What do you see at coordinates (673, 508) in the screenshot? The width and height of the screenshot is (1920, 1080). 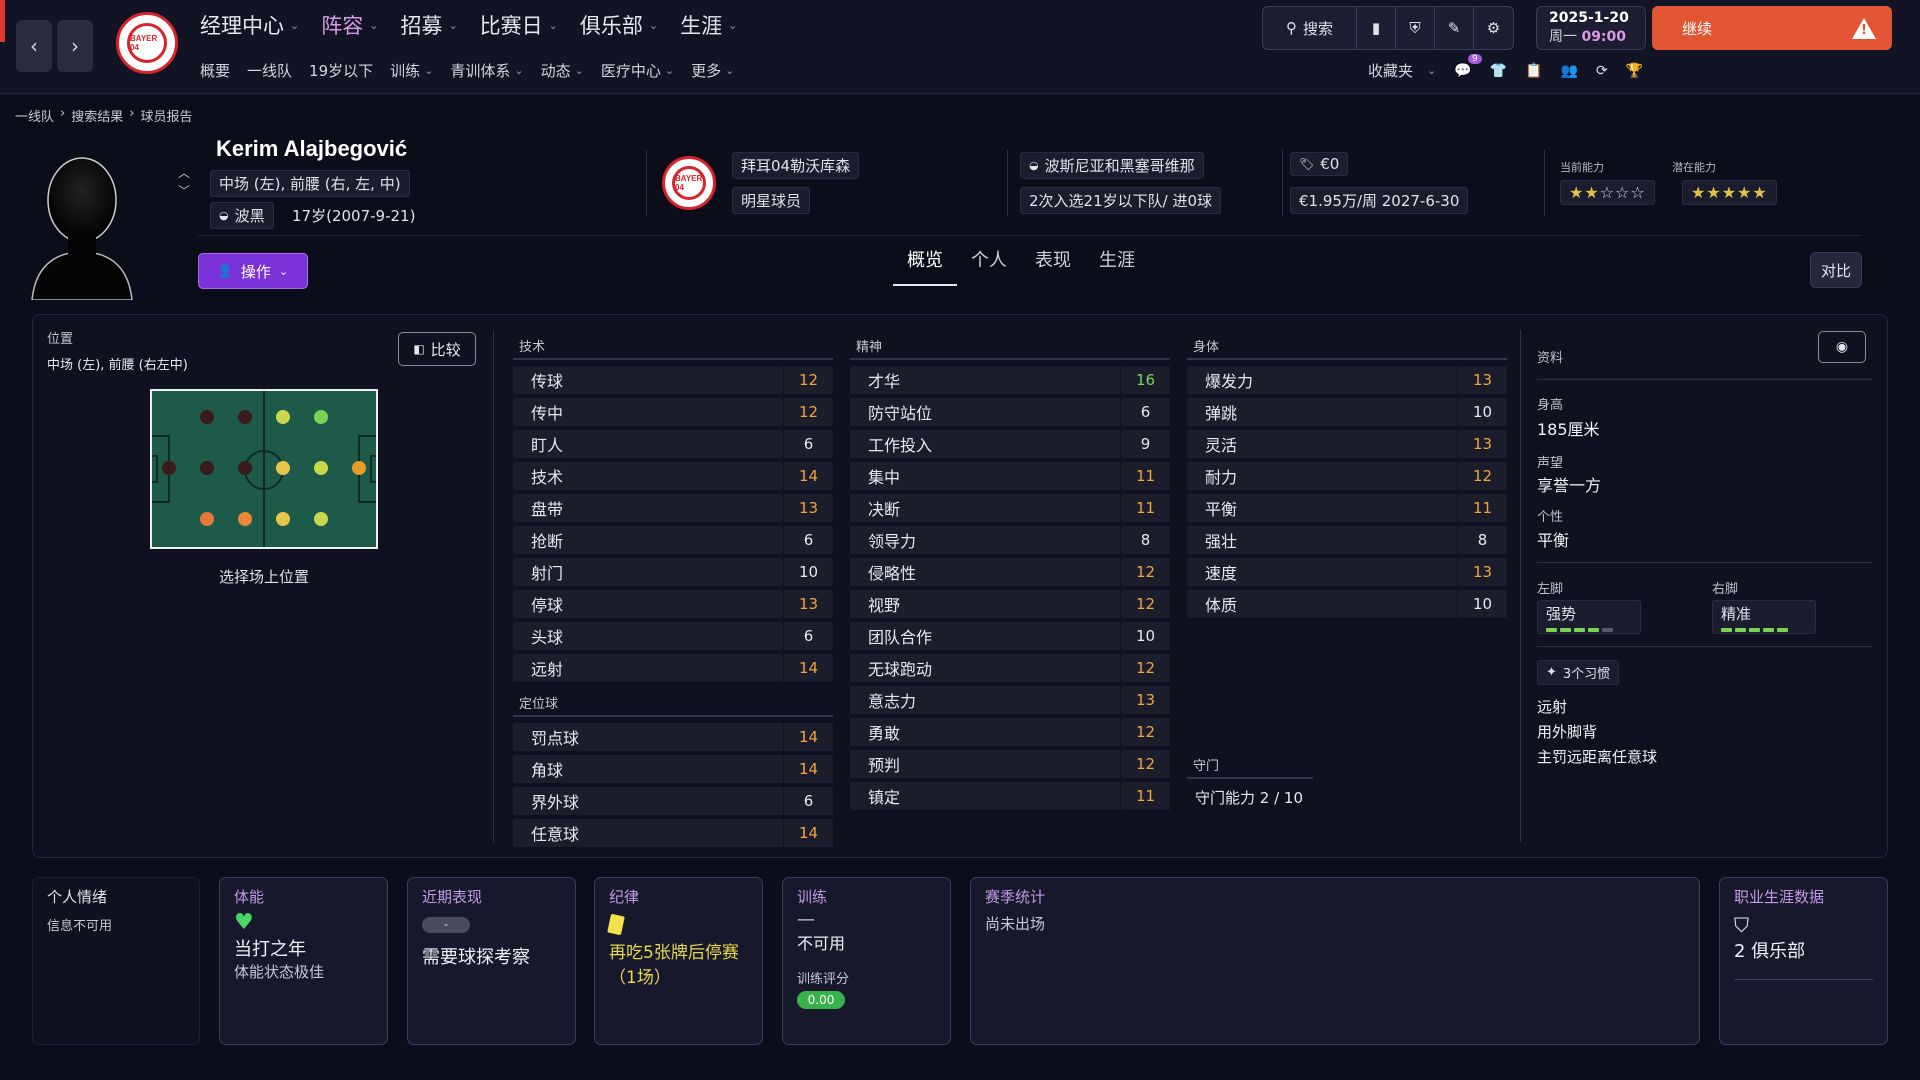 I see `attribute-row: 盘带 13` at bounding box center [673, 508].